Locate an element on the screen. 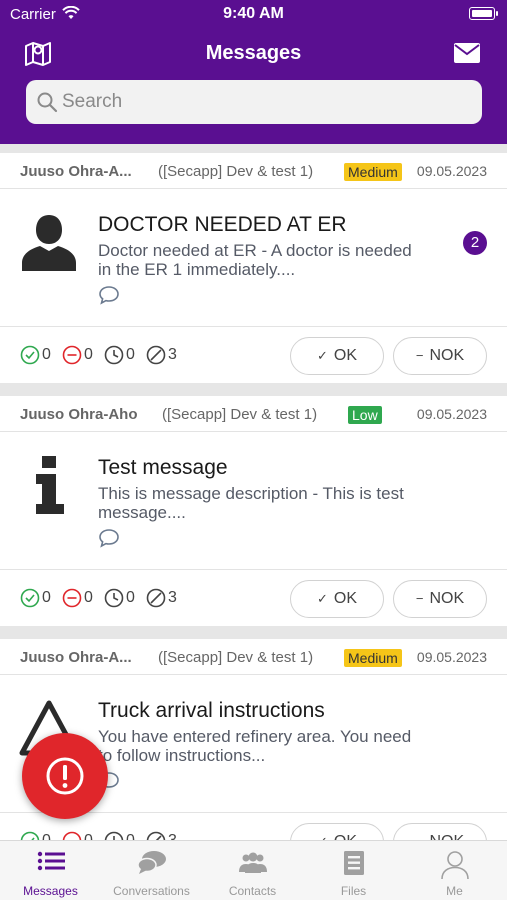 The image size is (507, 900). status-bar: Carrier 9:40 AM is located at coordinates (253, 14).